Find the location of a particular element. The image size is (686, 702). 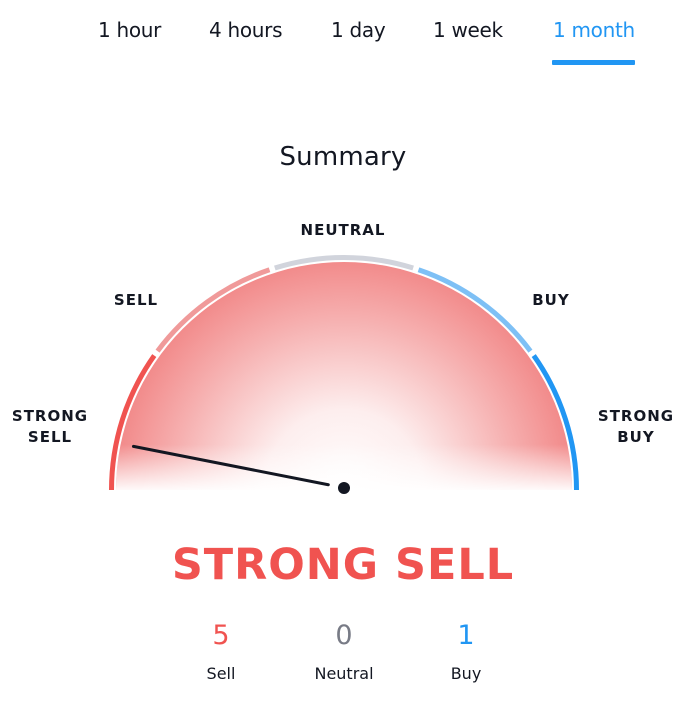

gauge-label-sell: SELL is located at coordinates (136, 300).